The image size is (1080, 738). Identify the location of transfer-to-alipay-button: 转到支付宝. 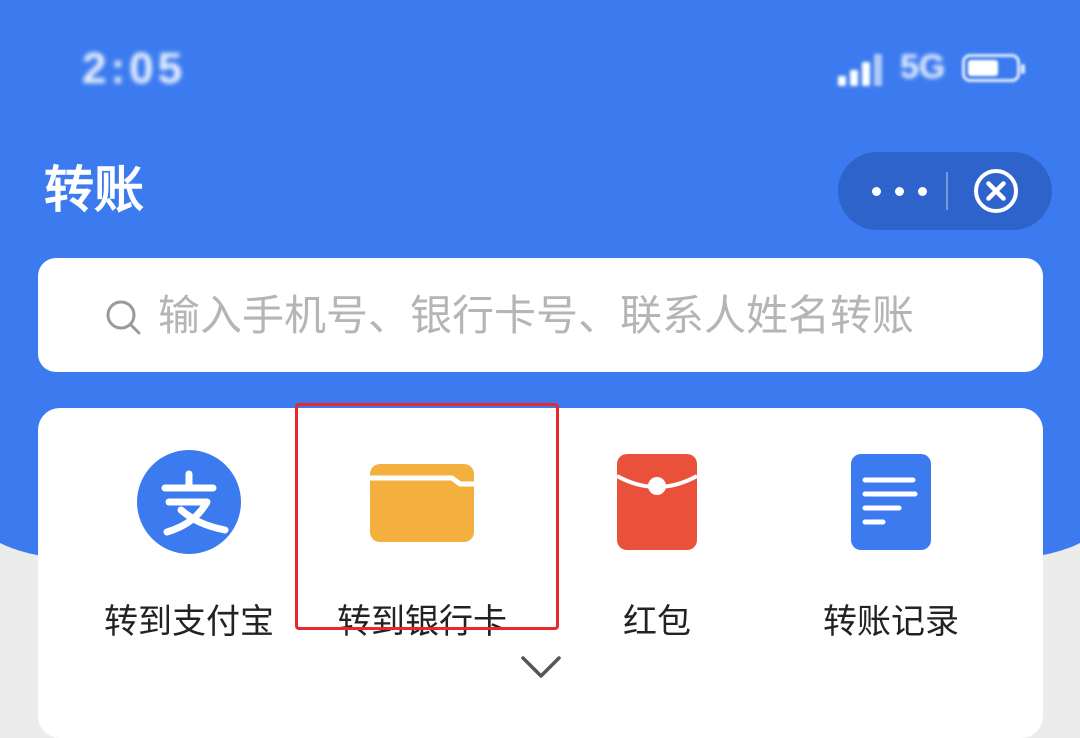
(189, 550).